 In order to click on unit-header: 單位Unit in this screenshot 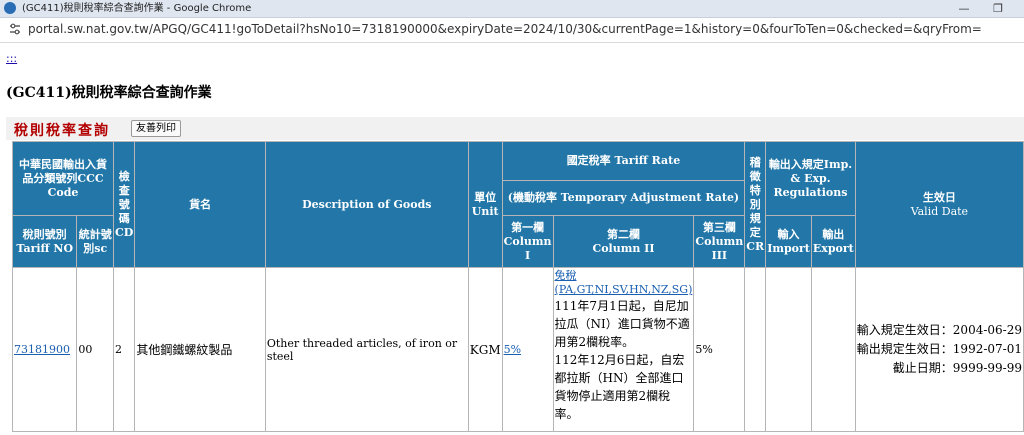, I will do `click(485, 204)`.